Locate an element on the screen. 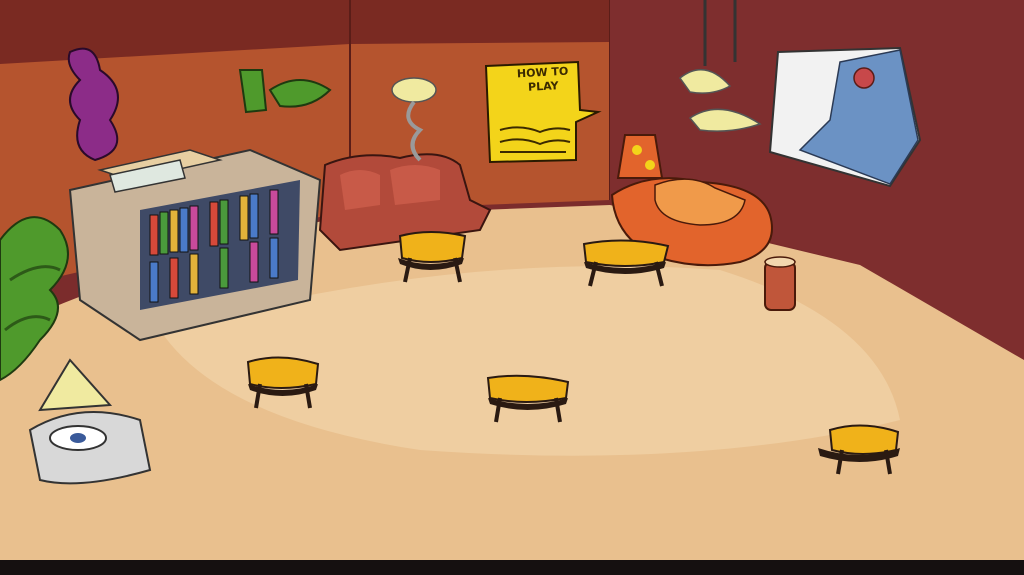 The image size is (1024, 575). poster-title: HOW TO PLAY is located at coordinates (542, 80).